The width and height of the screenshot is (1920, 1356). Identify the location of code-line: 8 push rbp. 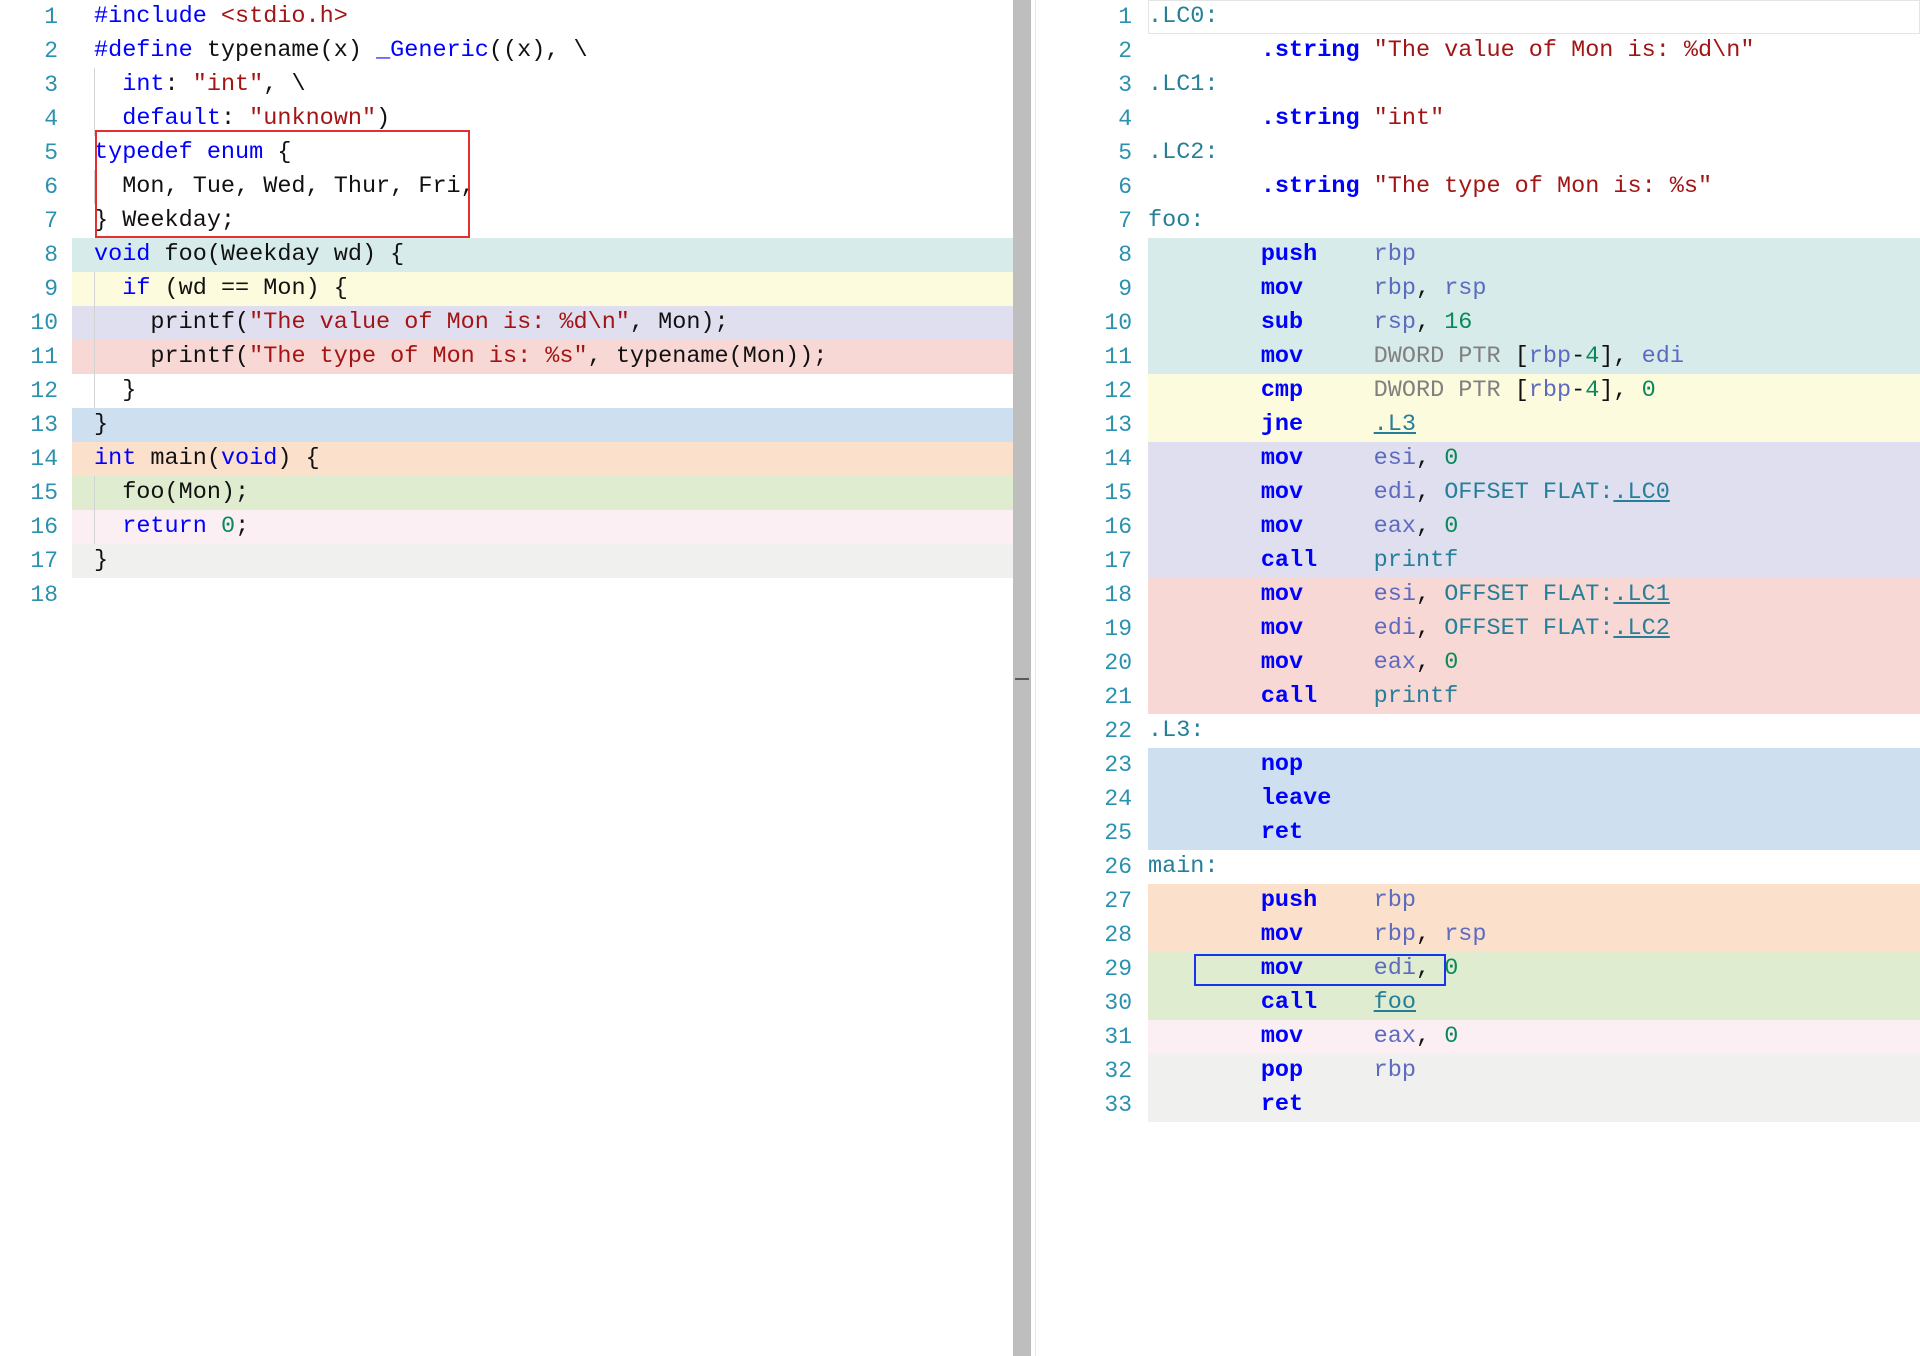
(1480, 255).